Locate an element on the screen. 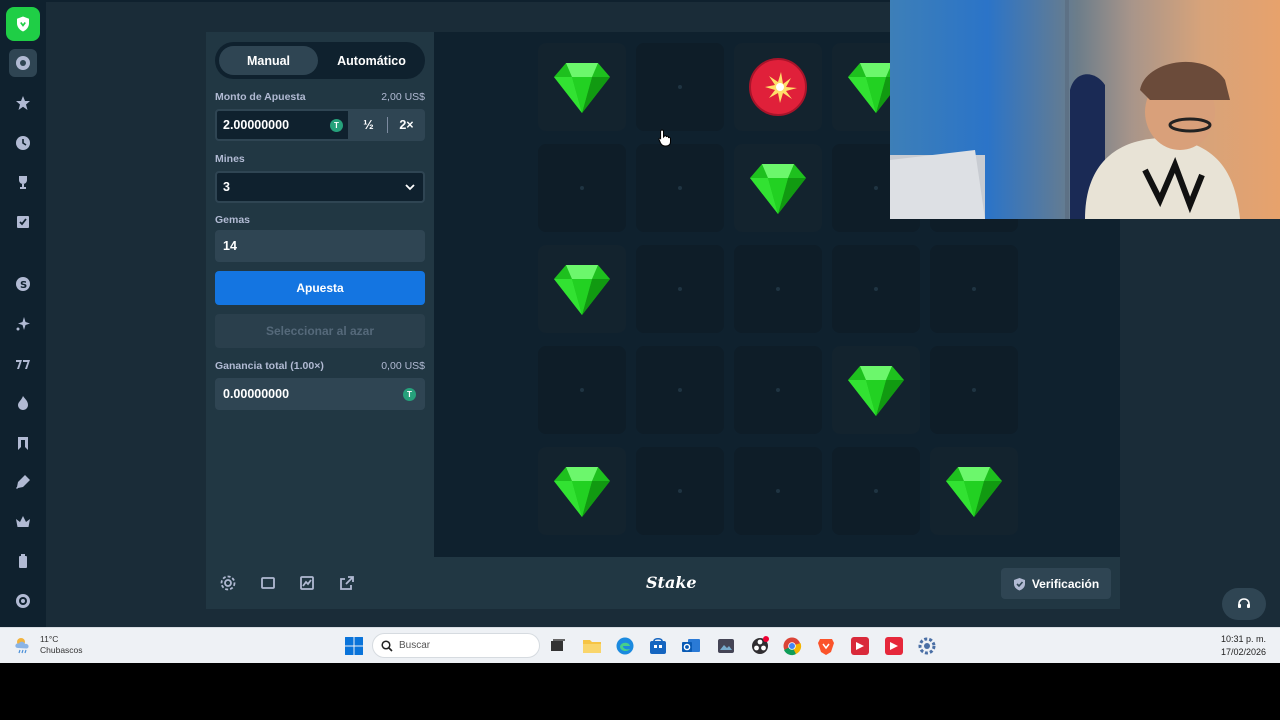 The image size is (1280, 720). live-stats-icon is located at coordinates (307, 583).